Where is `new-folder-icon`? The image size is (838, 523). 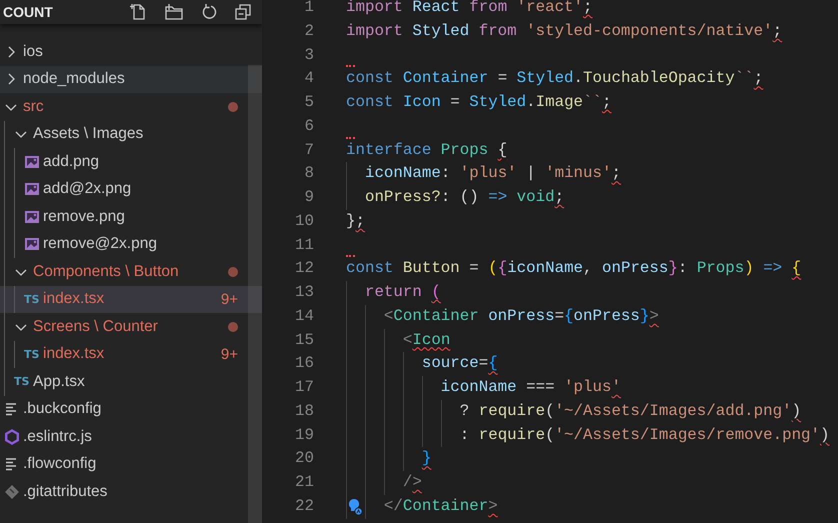 new-folder-icon is located at coordinates (174, 12).